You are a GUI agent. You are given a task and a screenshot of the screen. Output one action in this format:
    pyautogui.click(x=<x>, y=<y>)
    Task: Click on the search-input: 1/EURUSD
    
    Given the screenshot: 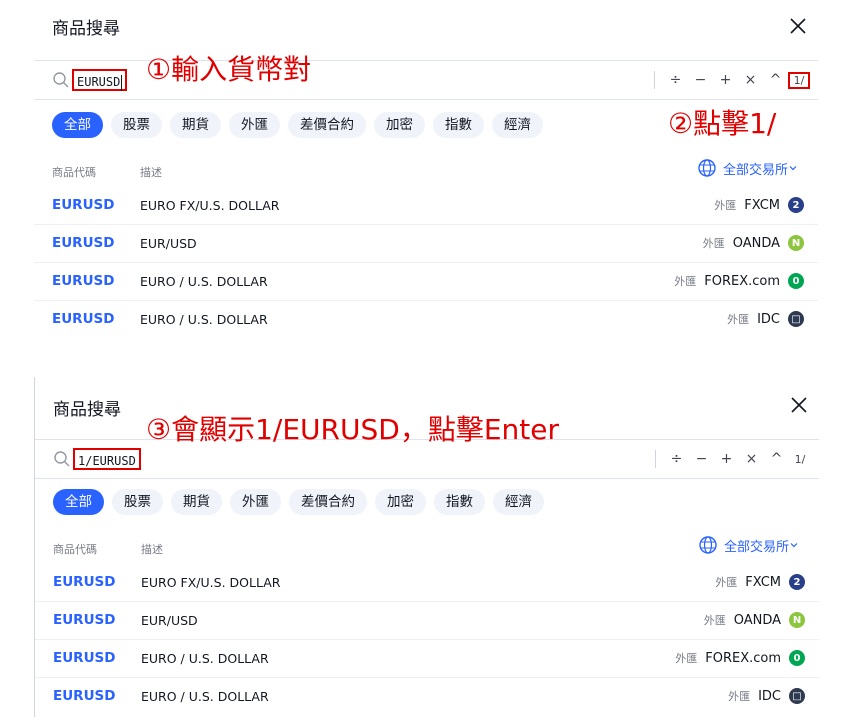 What is the action you would take?
    pyautogui.click(x=107, y=459)
    